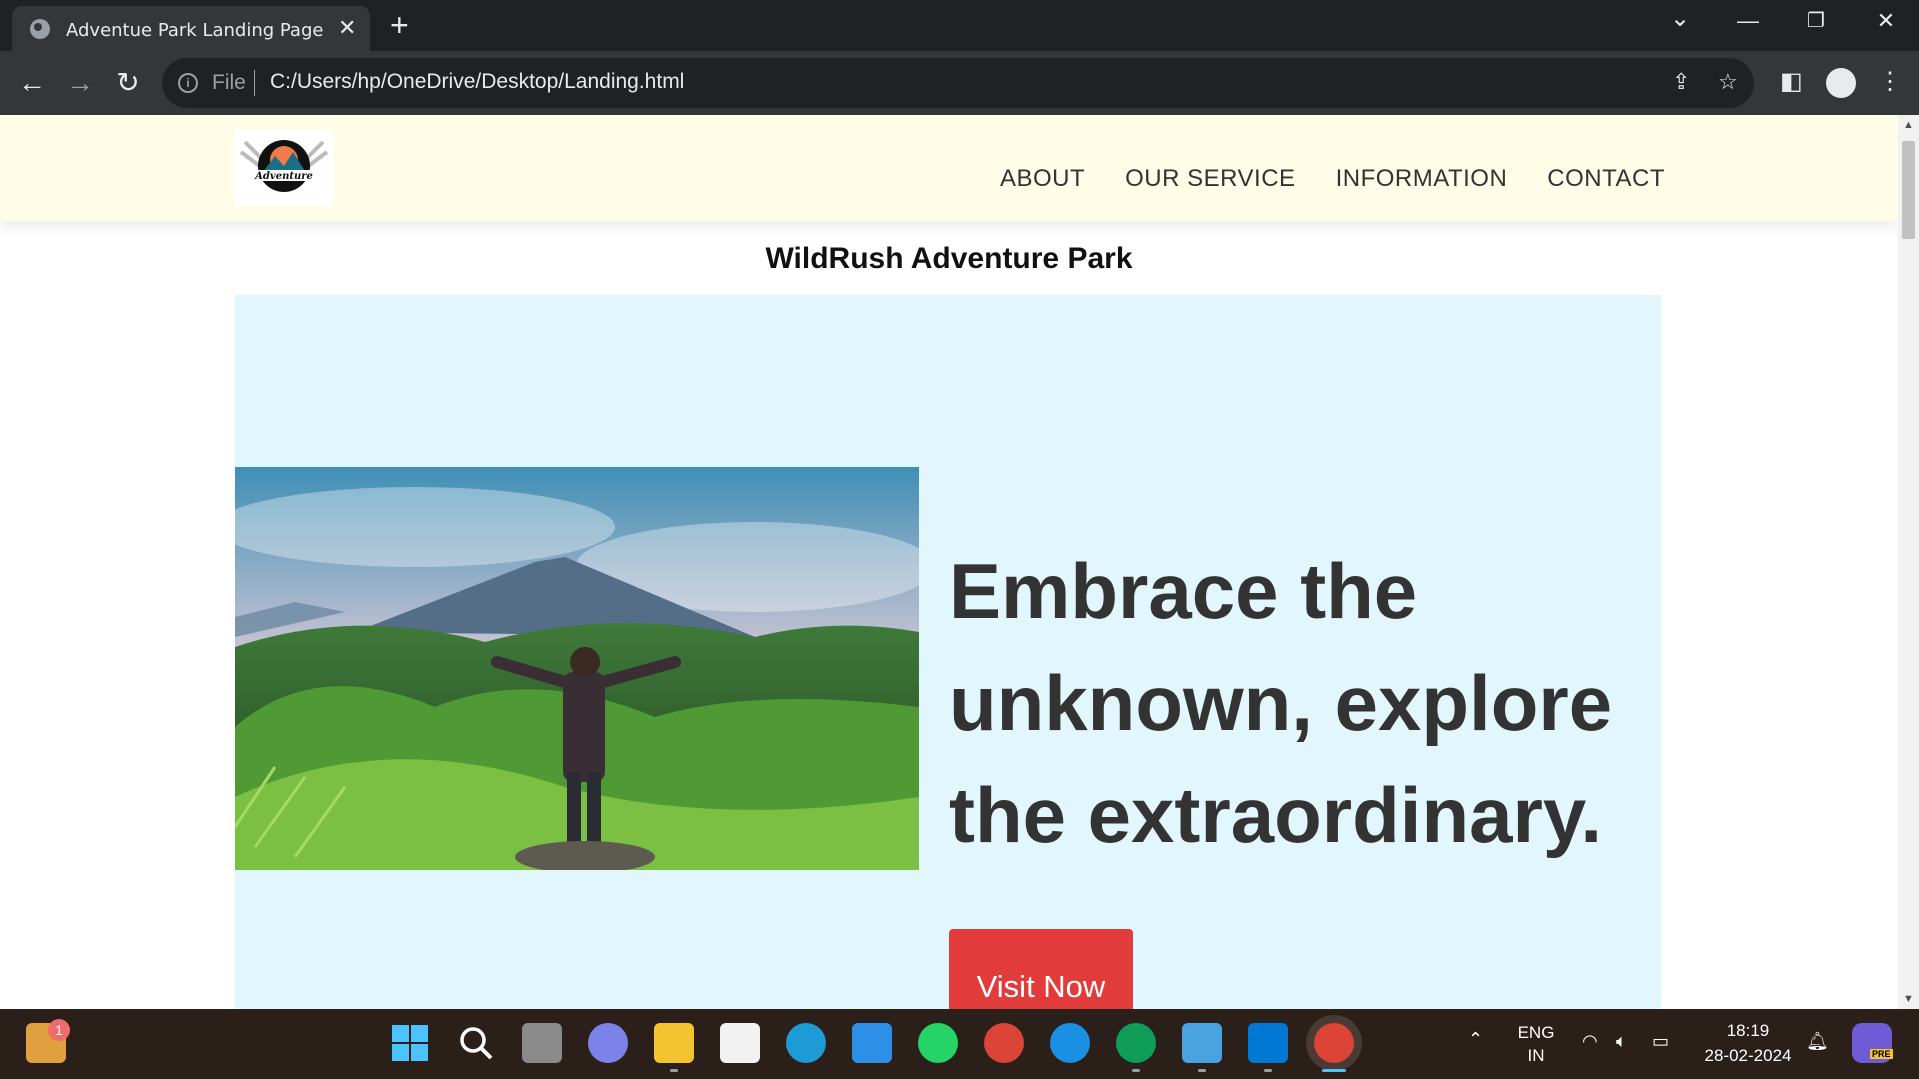 This screenshot has height=1079, width=1919. What do you see at coordinates (1606, 179) in the screenshot?
I see `nav-link-contact: CONTACT` at bounding box center [1606, 179].